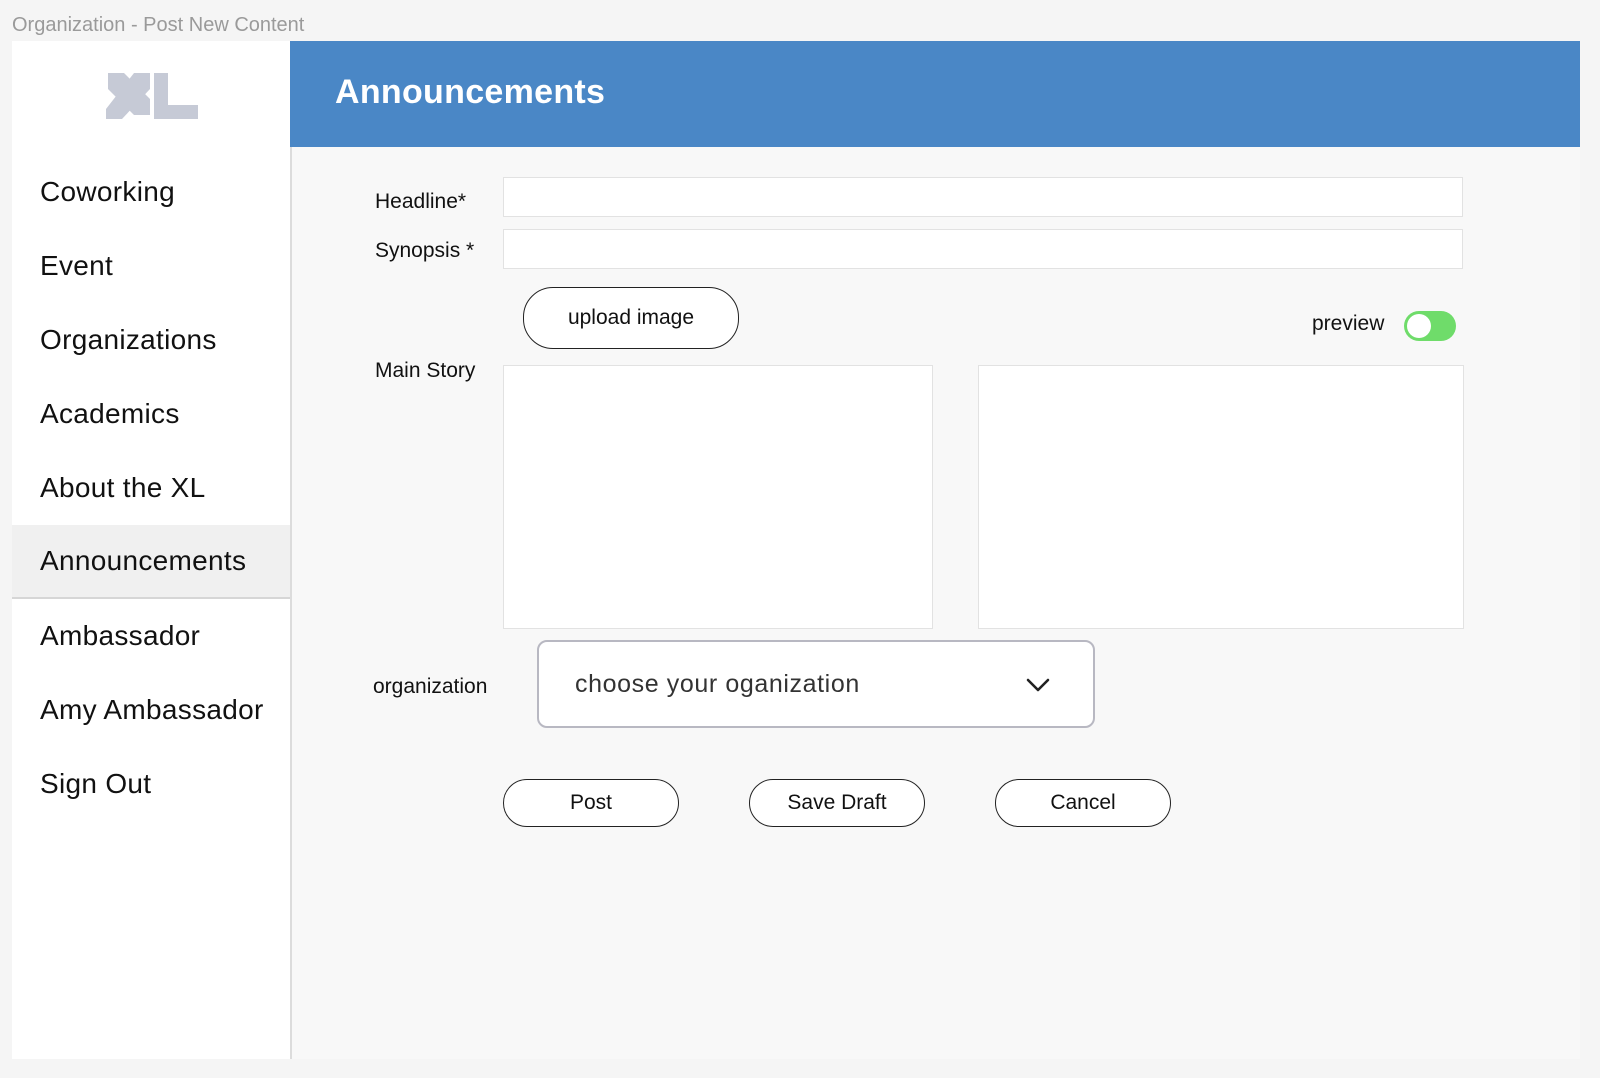 Image resolution: width=1600 pixels, height=1078 pixels. I want to click on window-title: Organization - Post New Content, so click(158, 25).